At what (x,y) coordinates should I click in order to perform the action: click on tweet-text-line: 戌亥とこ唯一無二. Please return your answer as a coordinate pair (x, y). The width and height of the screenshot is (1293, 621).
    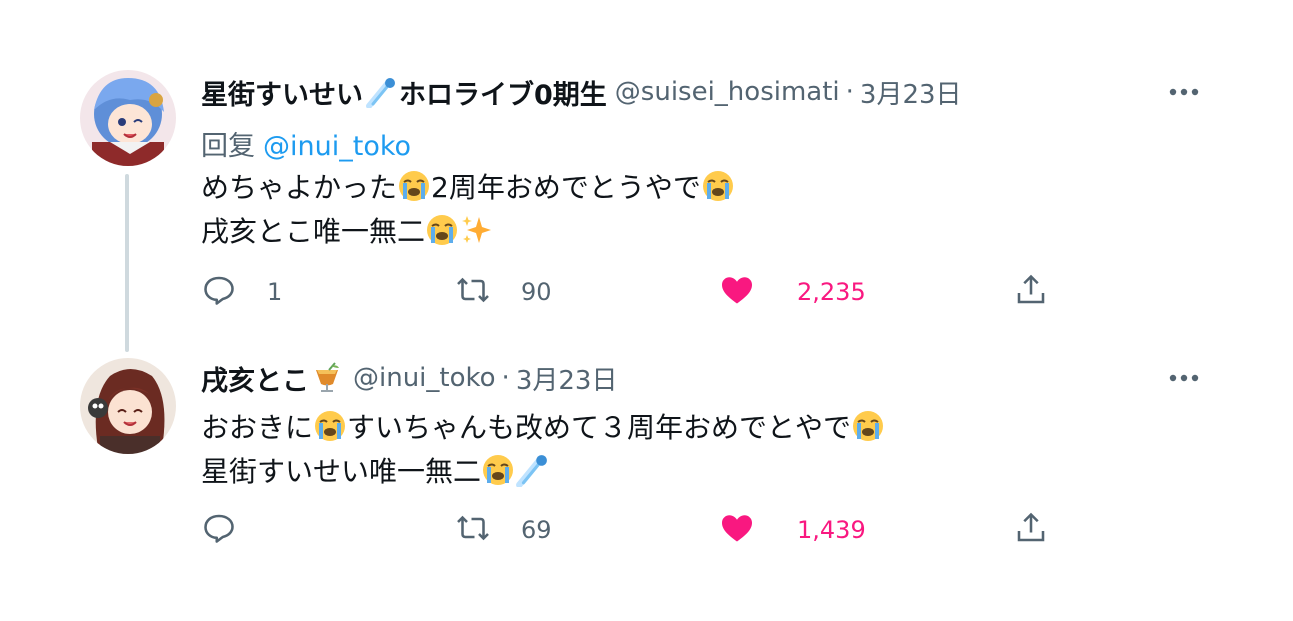
    Looking at the image, I should click on (468, 232).